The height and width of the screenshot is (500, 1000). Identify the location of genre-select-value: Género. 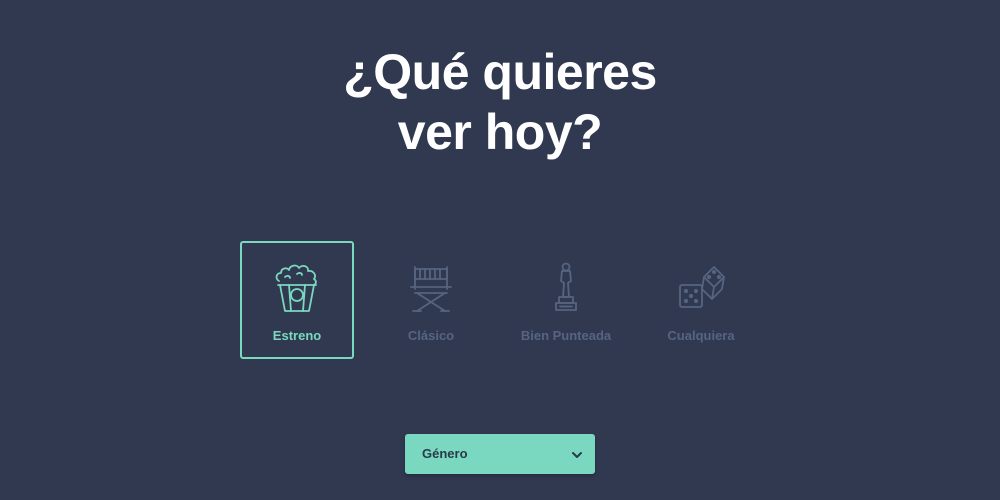
(445, 453).